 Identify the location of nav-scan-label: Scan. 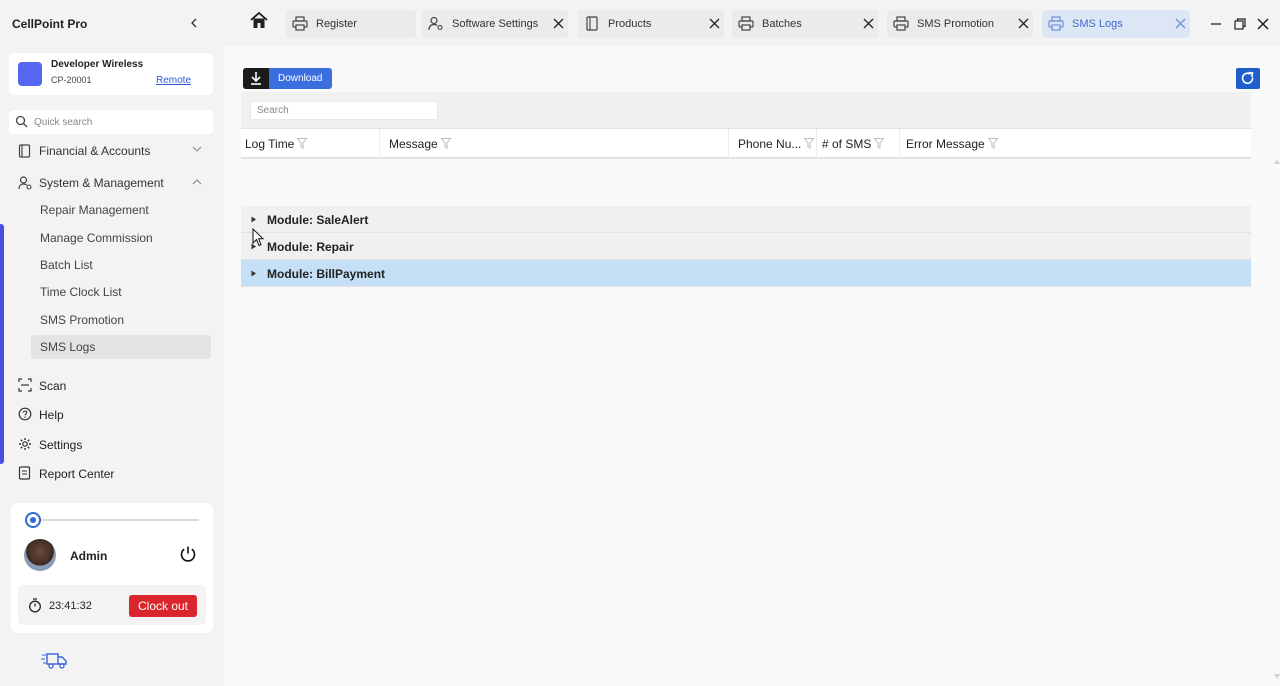
(53, 386).